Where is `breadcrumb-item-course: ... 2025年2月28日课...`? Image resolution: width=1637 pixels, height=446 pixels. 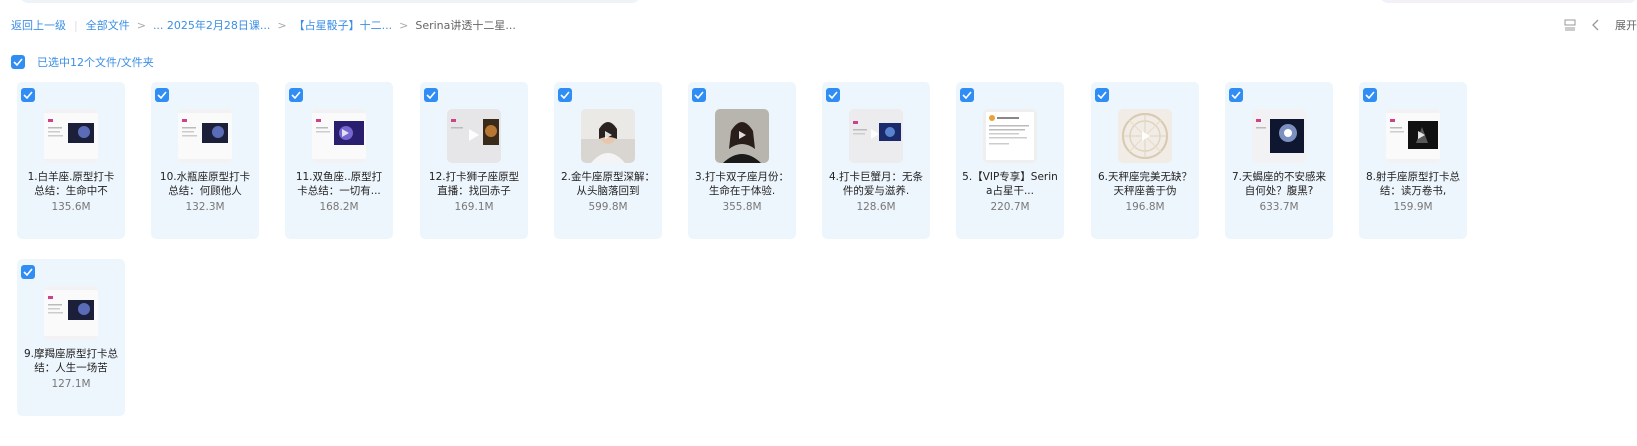 breadcrumb-item-course: ... 2025年2月28日课... is located at coordinates (211, 25).